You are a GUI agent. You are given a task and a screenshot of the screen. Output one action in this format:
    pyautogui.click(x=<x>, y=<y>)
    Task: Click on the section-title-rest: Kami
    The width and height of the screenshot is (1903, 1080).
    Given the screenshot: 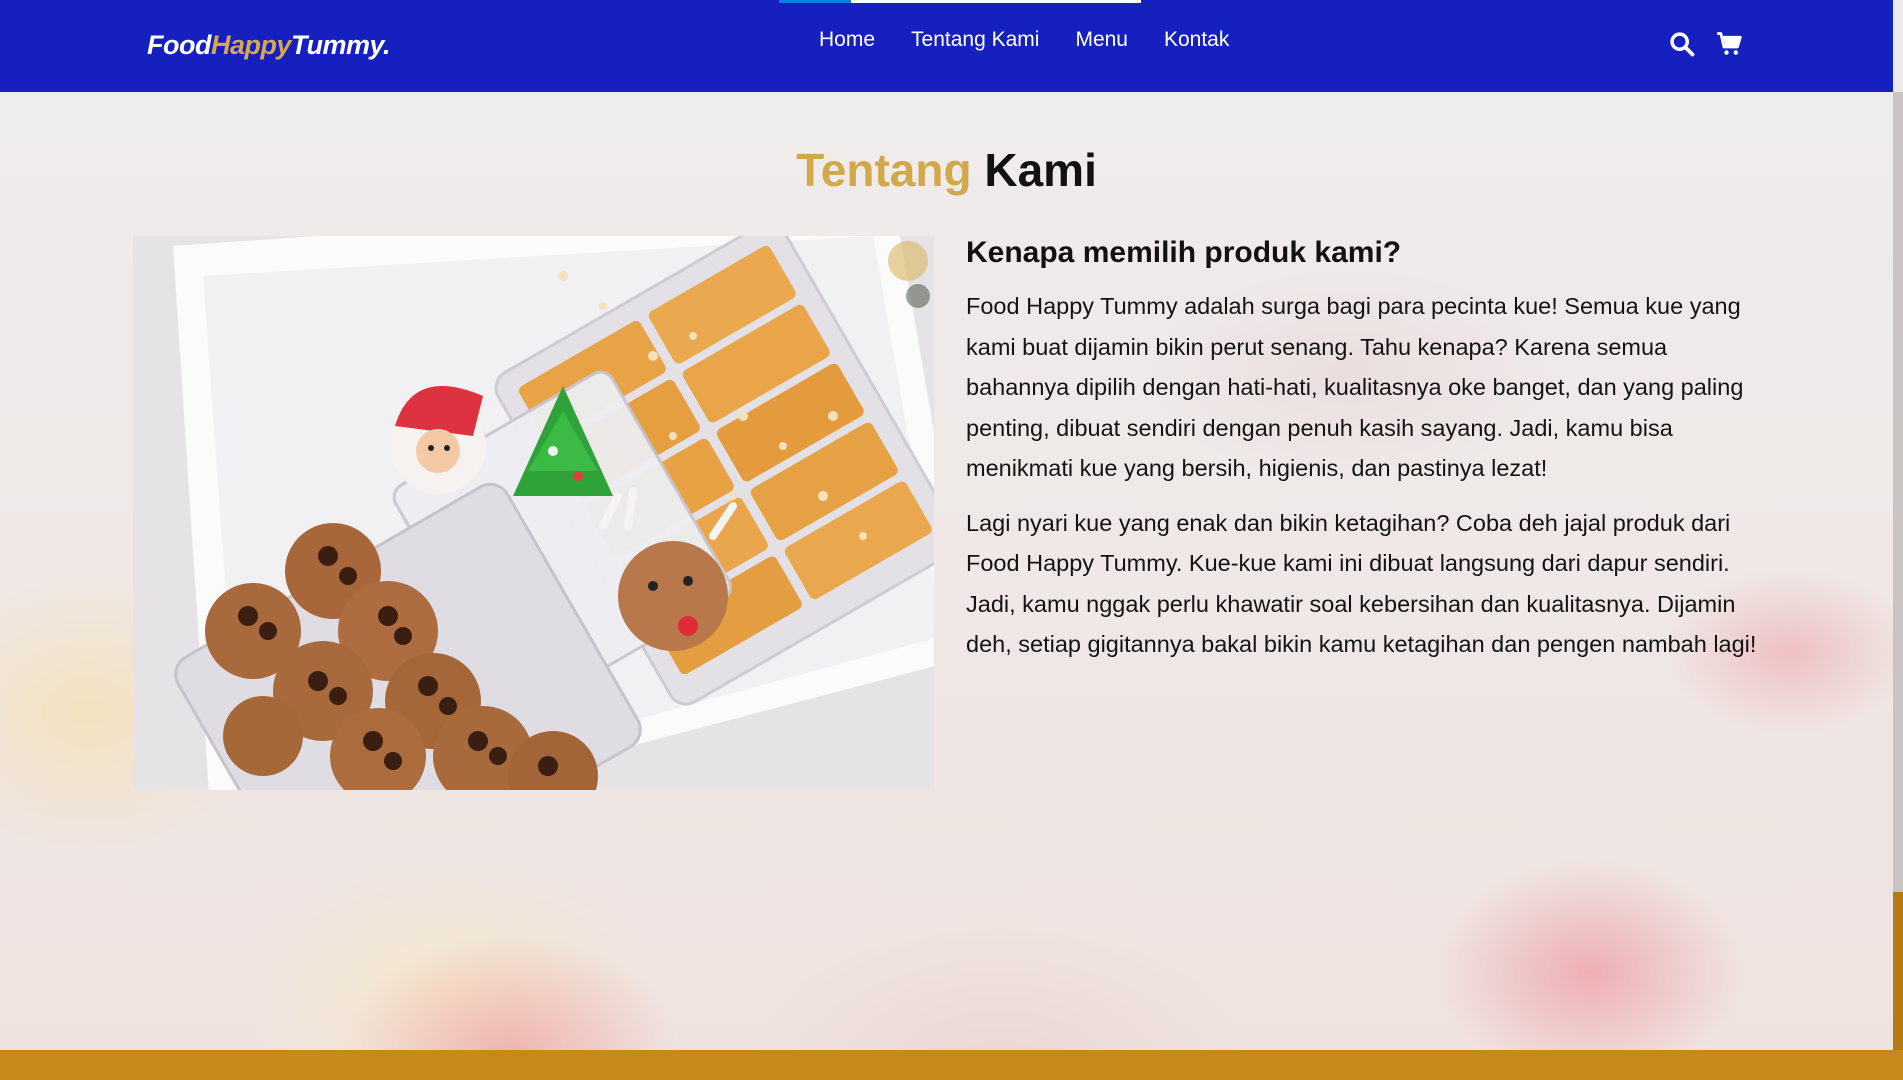 What is the action you would take?
    pyautogui.click(x=1040, y=170)
    